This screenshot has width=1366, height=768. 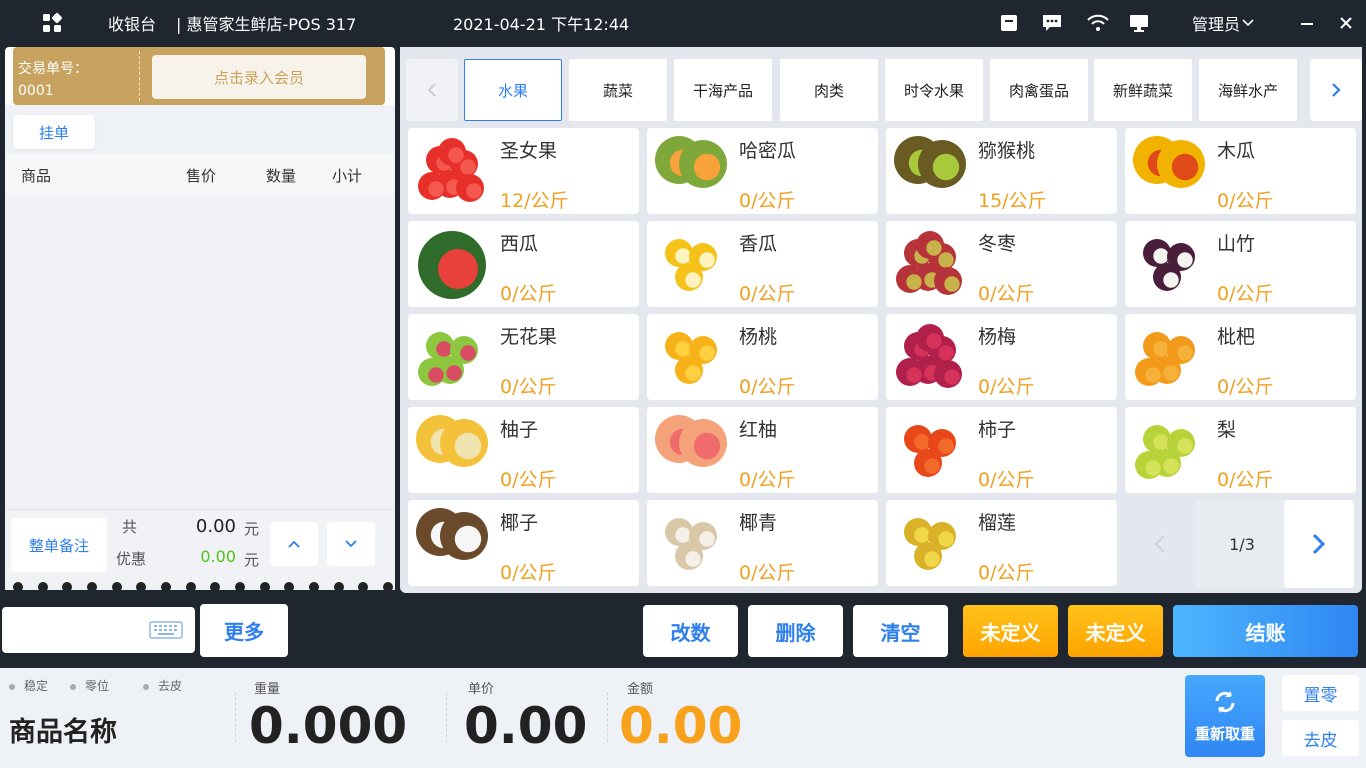 I want to click on category-tab: 肉类, so click(x=829, y=90).